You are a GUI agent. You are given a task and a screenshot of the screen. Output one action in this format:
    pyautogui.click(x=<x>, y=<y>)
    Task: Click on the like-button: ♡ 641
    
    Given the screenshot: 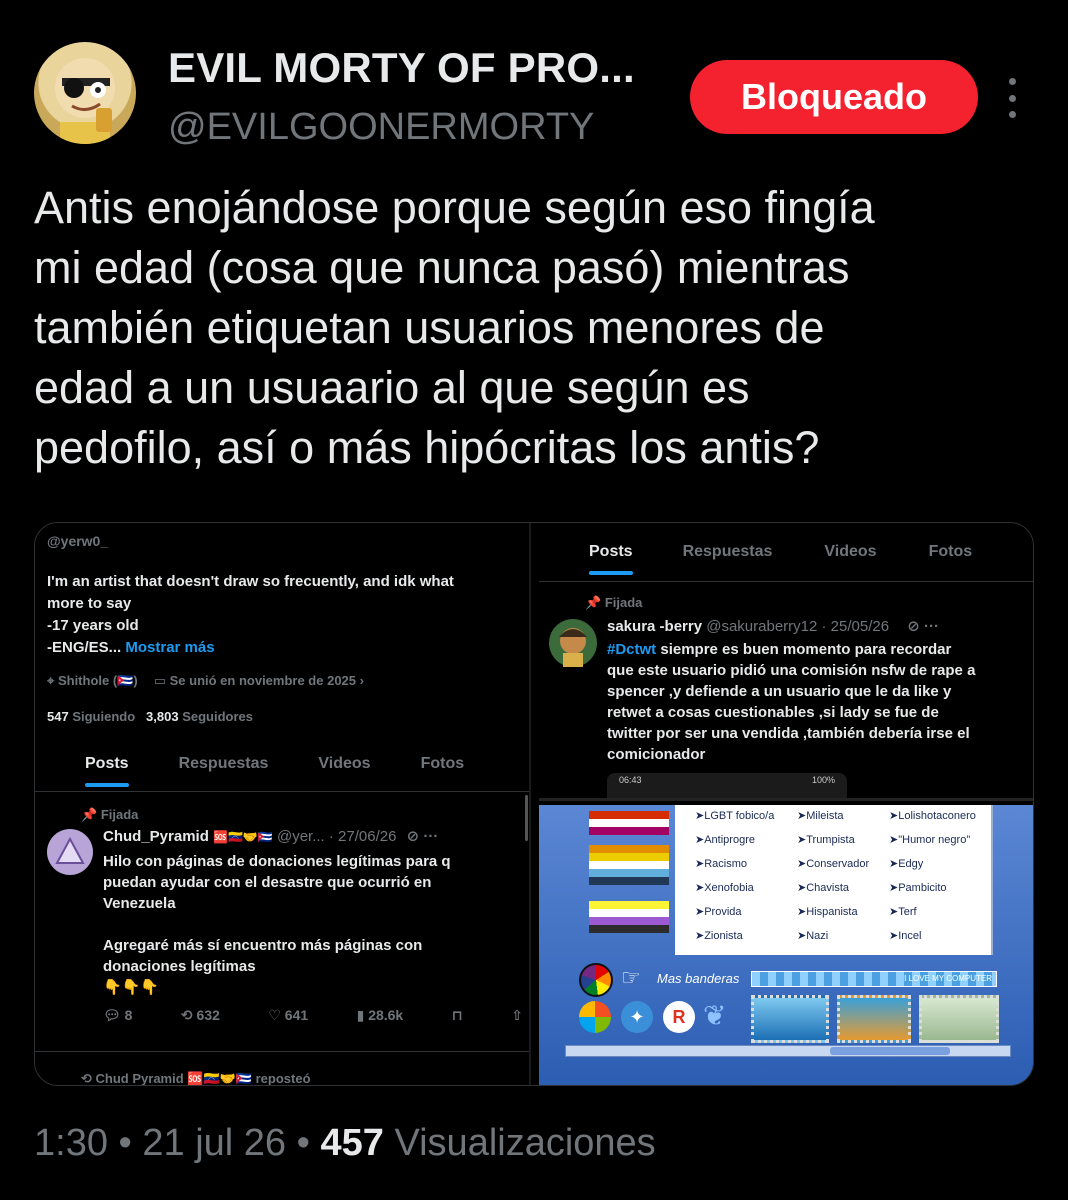 What is the action you would take?
    pyautogui.click(x=288, y=1015)
    